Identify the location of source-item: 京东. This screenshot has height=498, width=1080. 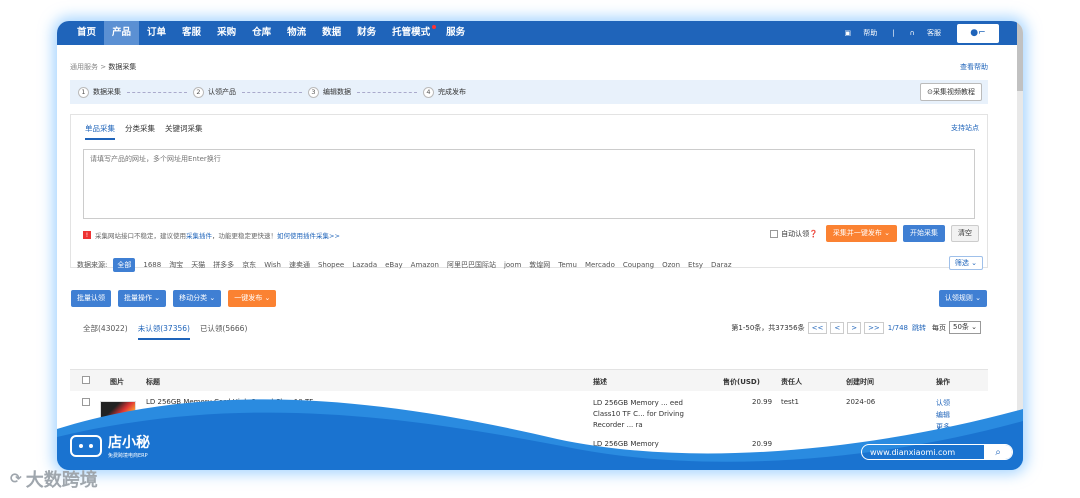
(249, 265).